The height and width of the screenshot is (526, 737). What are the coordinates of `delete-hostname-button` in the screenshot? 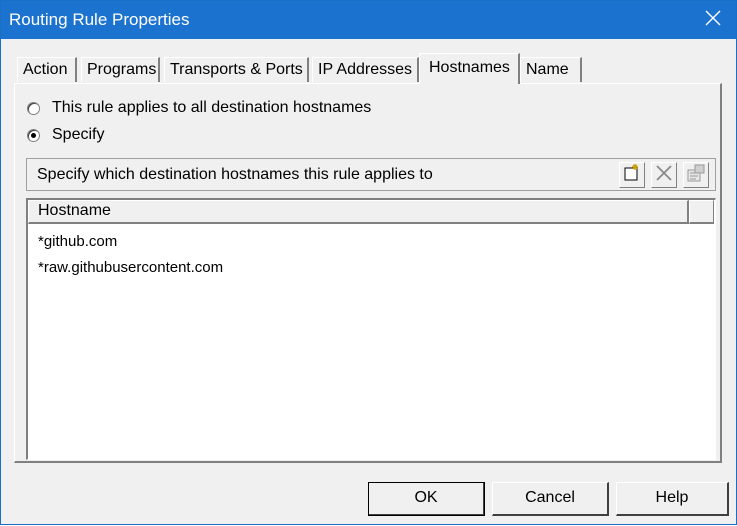 It's located at (664, 175).